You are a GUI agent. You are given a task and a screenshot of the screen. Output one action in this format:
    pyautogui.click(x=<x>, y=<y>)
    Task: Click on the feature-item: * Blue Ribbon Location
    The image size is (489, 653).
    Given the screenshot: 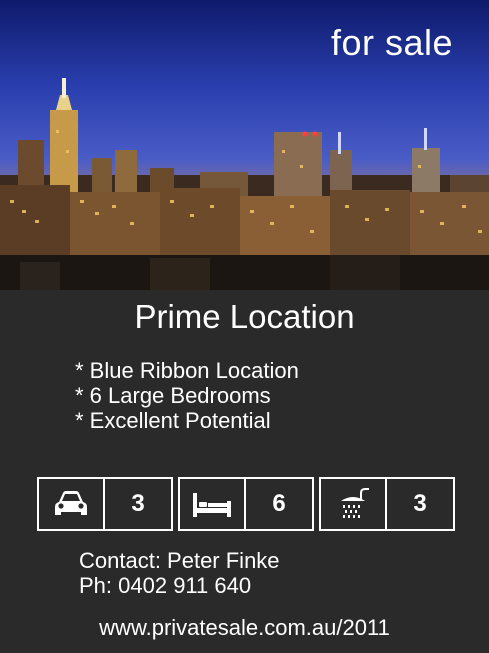 What is the action you would take?
    pyautogui.click(x=187, y=370)
    